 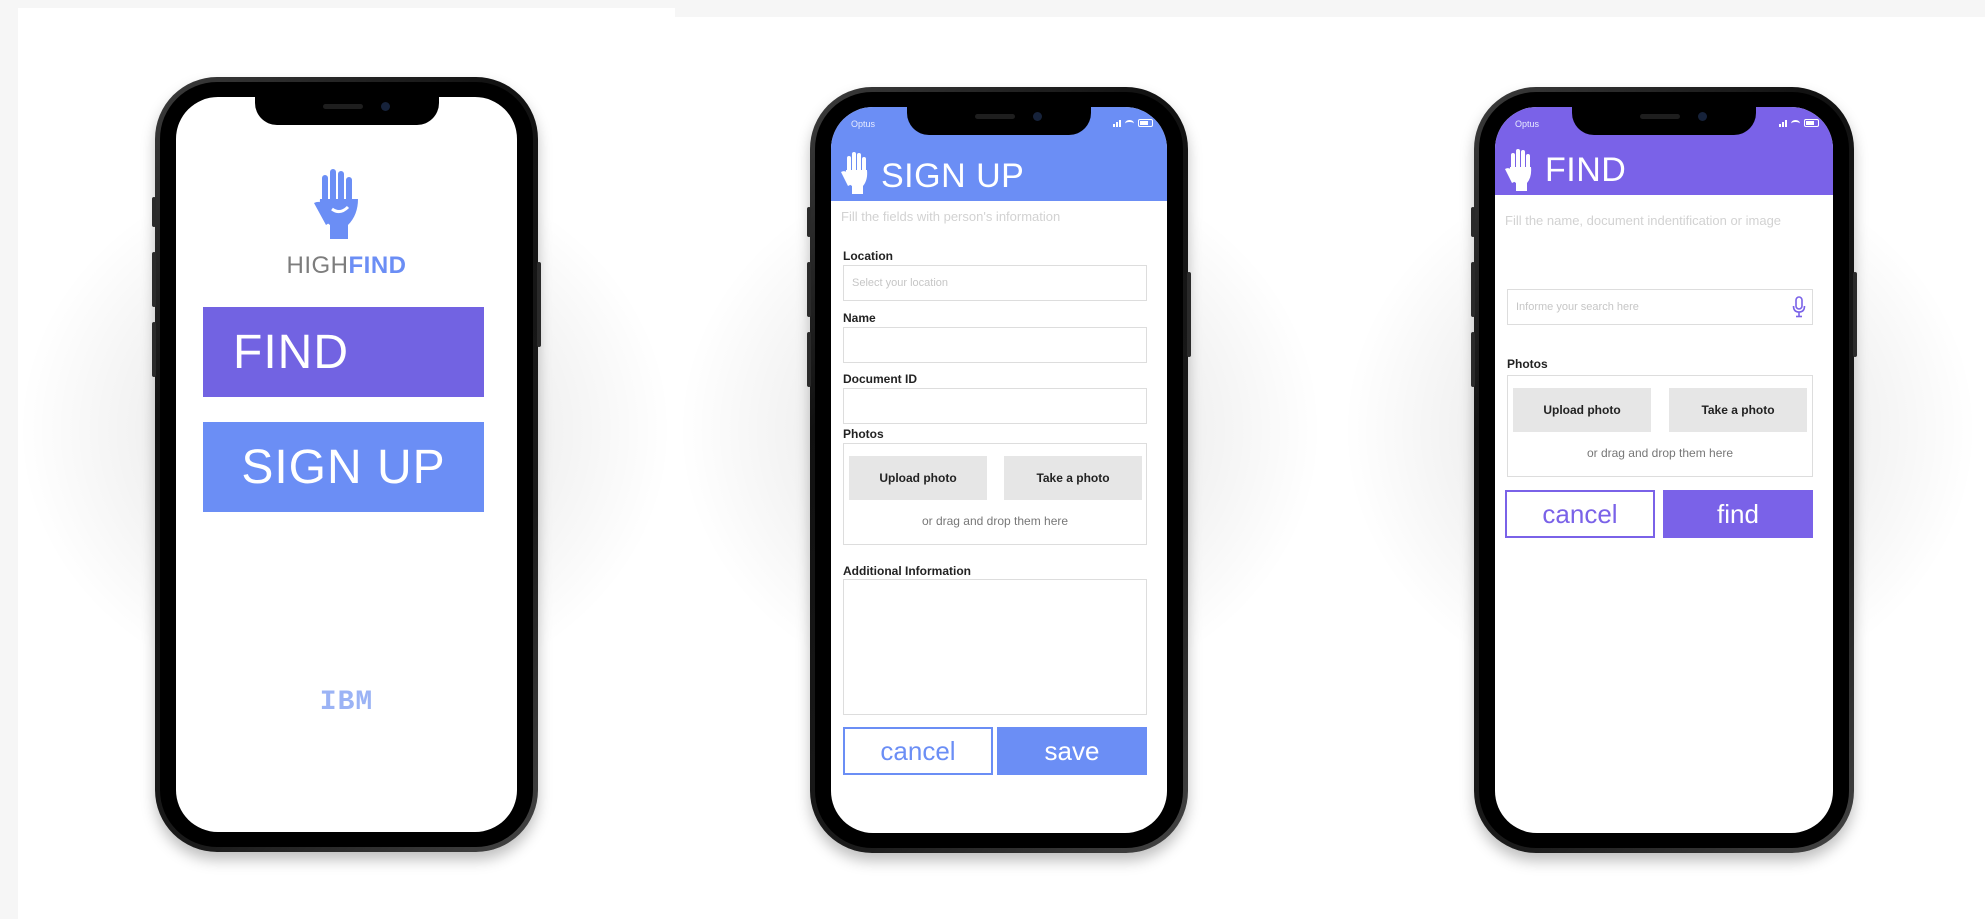 I want to click on location-label: Location, so click(x=868, y=256).